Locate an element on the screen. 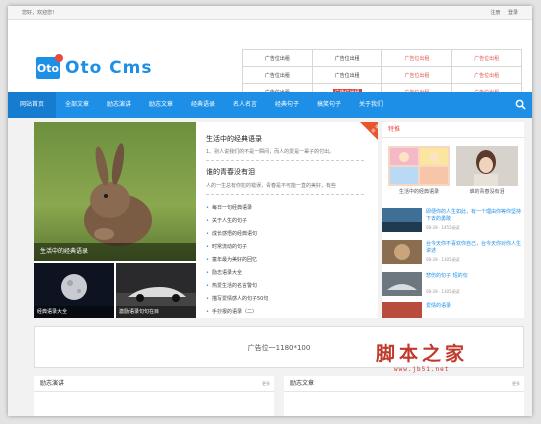 This screenshot has width=541, height=424. site-logo: Oto Oto Cms is located at coordinates (94, 67).